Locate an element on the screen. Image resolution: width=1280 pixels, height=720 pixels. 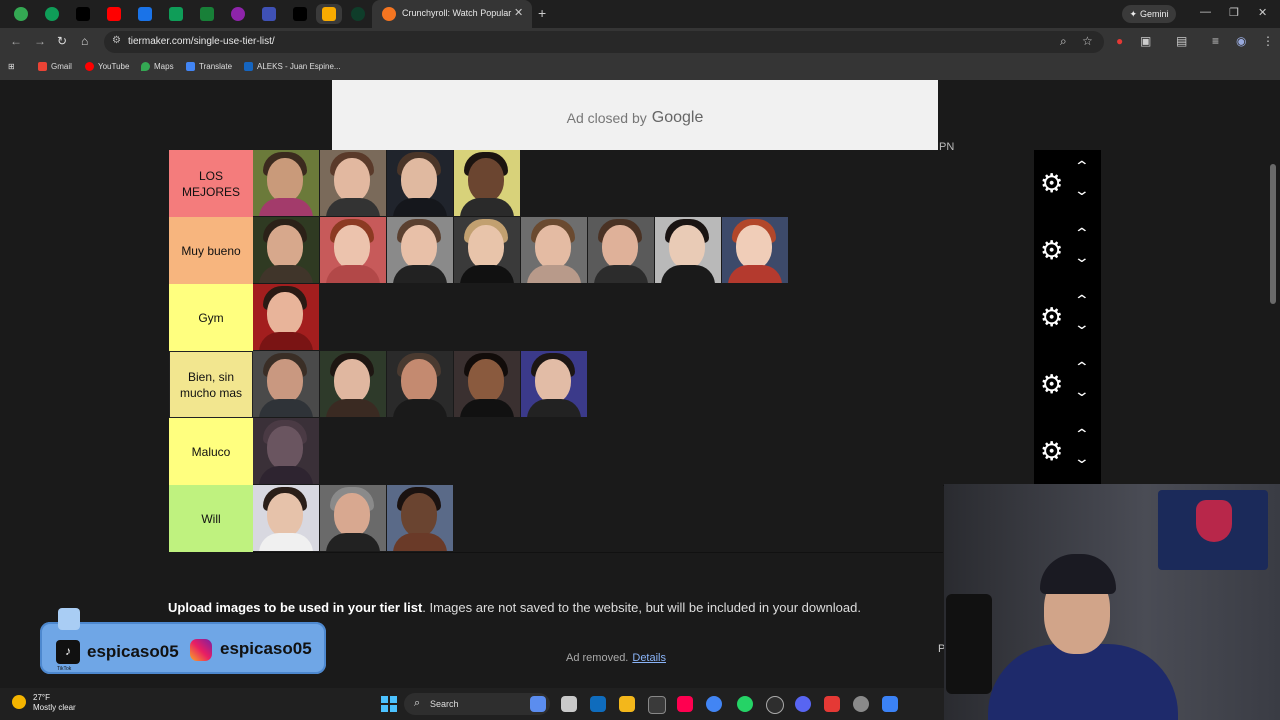
bookmark-gmail: Gmail is located at coordinates (55, 66).